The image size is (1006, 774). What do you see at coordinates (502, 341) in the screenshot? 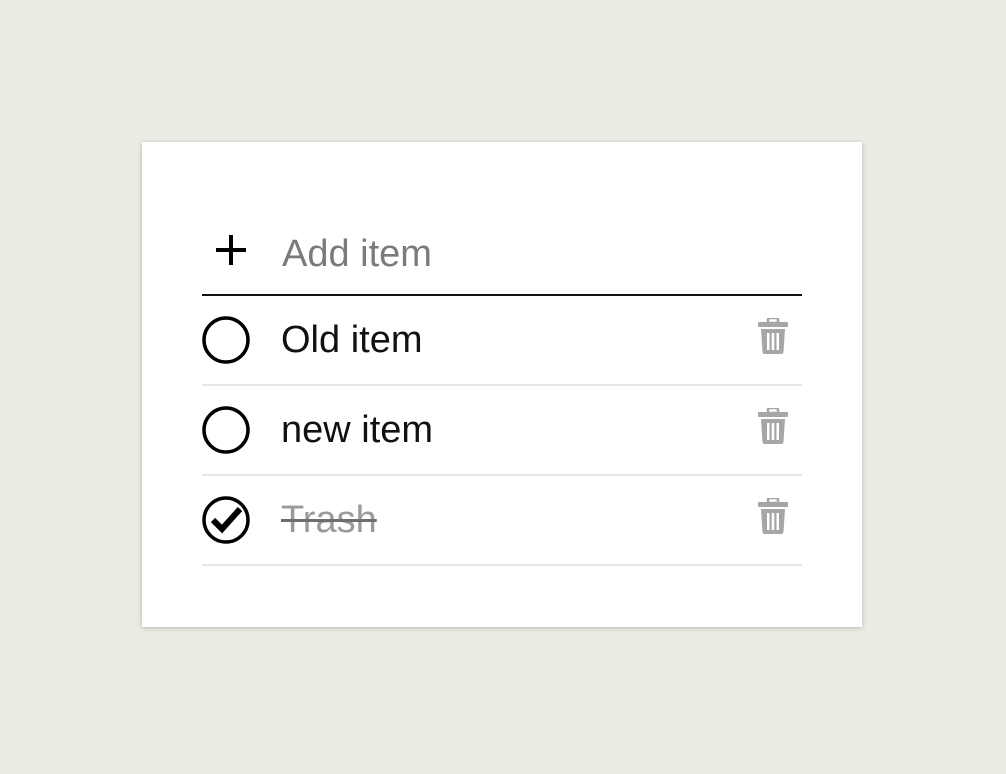
I see `list-item: Old item` at bounding box center [502, 341].